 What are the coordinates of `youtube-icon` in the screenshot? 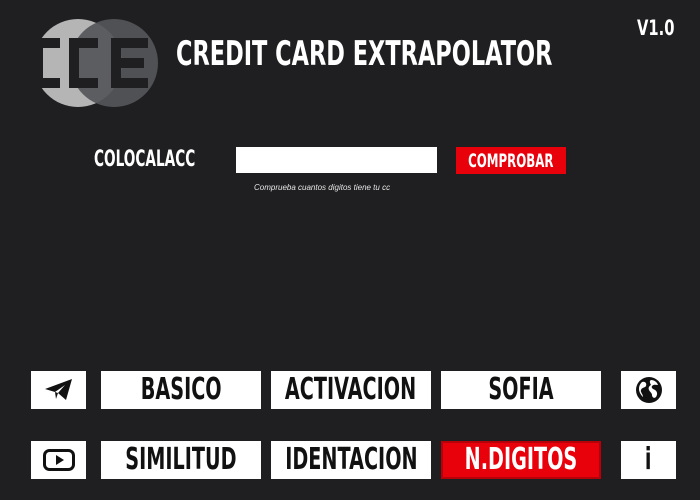 It's located at (58, 460).